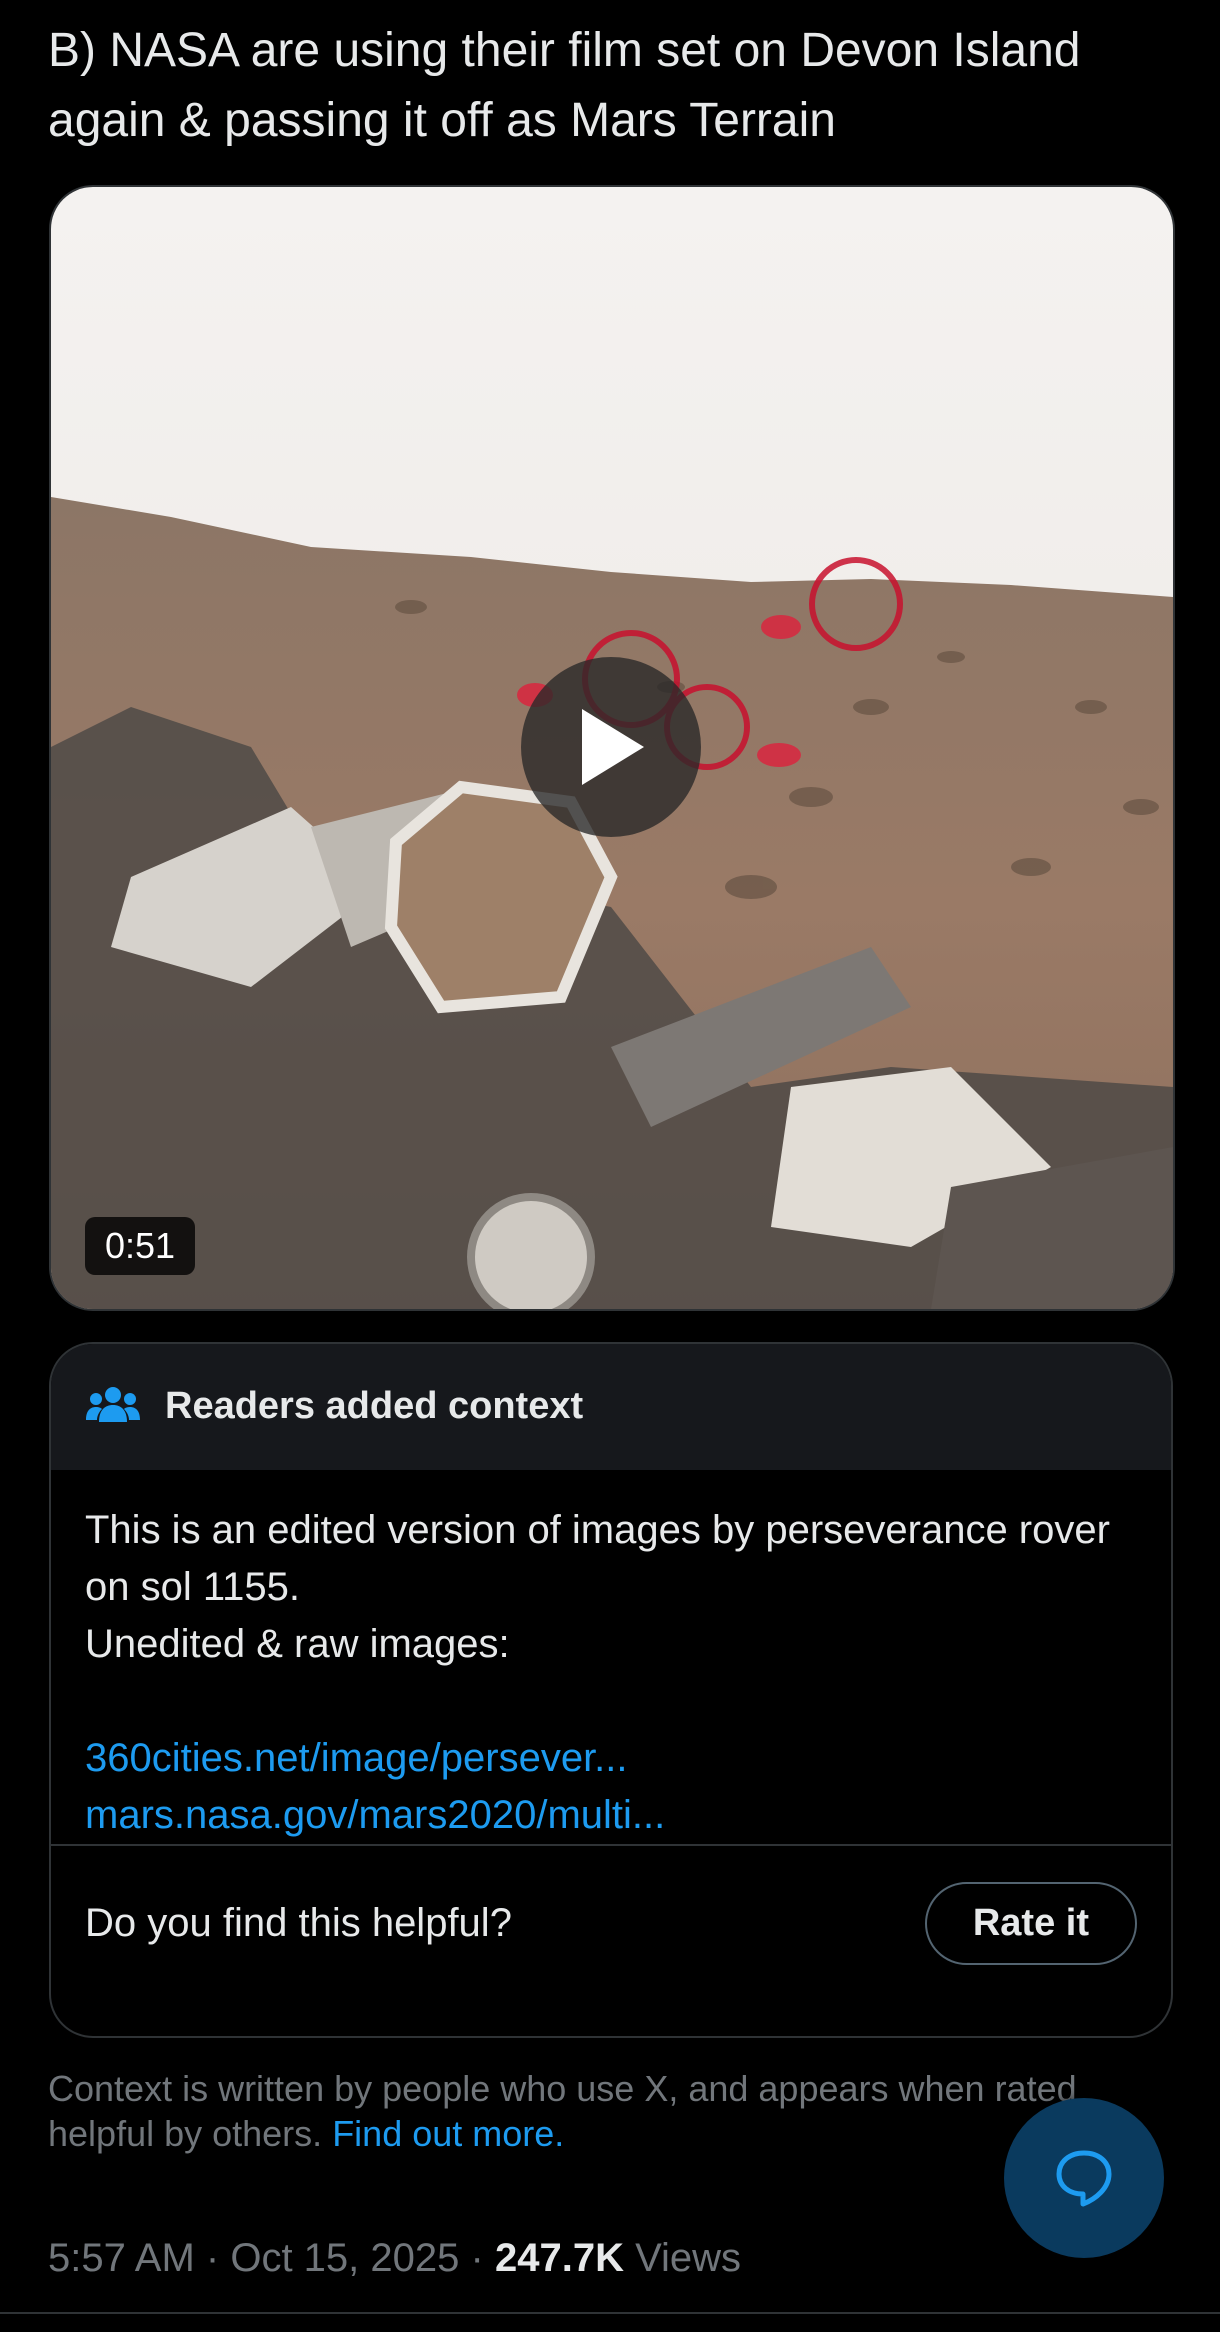  What do you see at coordinates (113, 1404) in the screenshot?
I see `people-icon` at bounding box center [113, 1404].